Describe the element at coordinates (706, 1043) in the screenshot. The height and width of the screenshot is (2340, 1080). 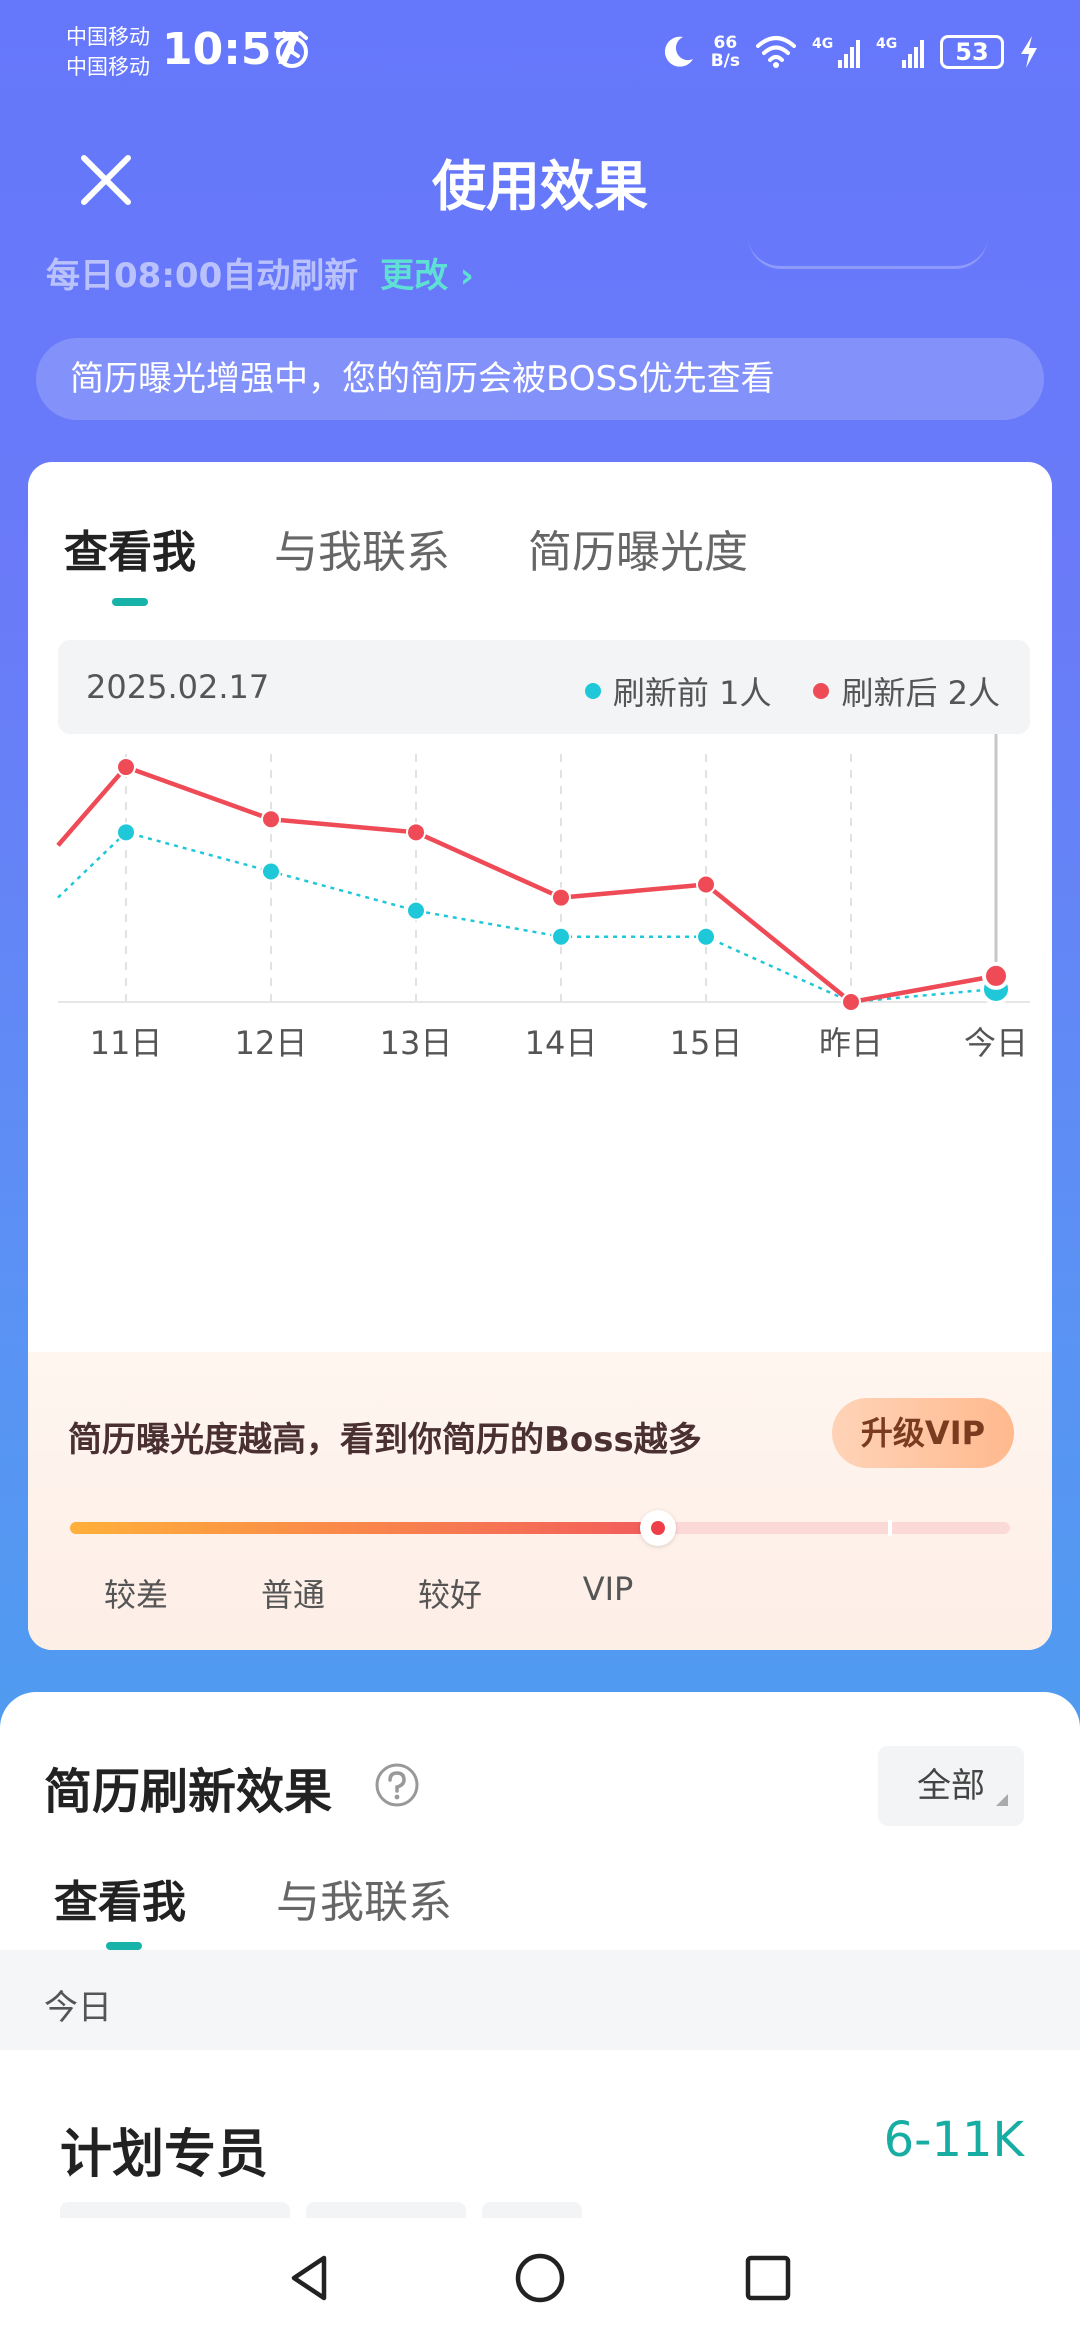
I see `x-tick-label: 15日` at that location.